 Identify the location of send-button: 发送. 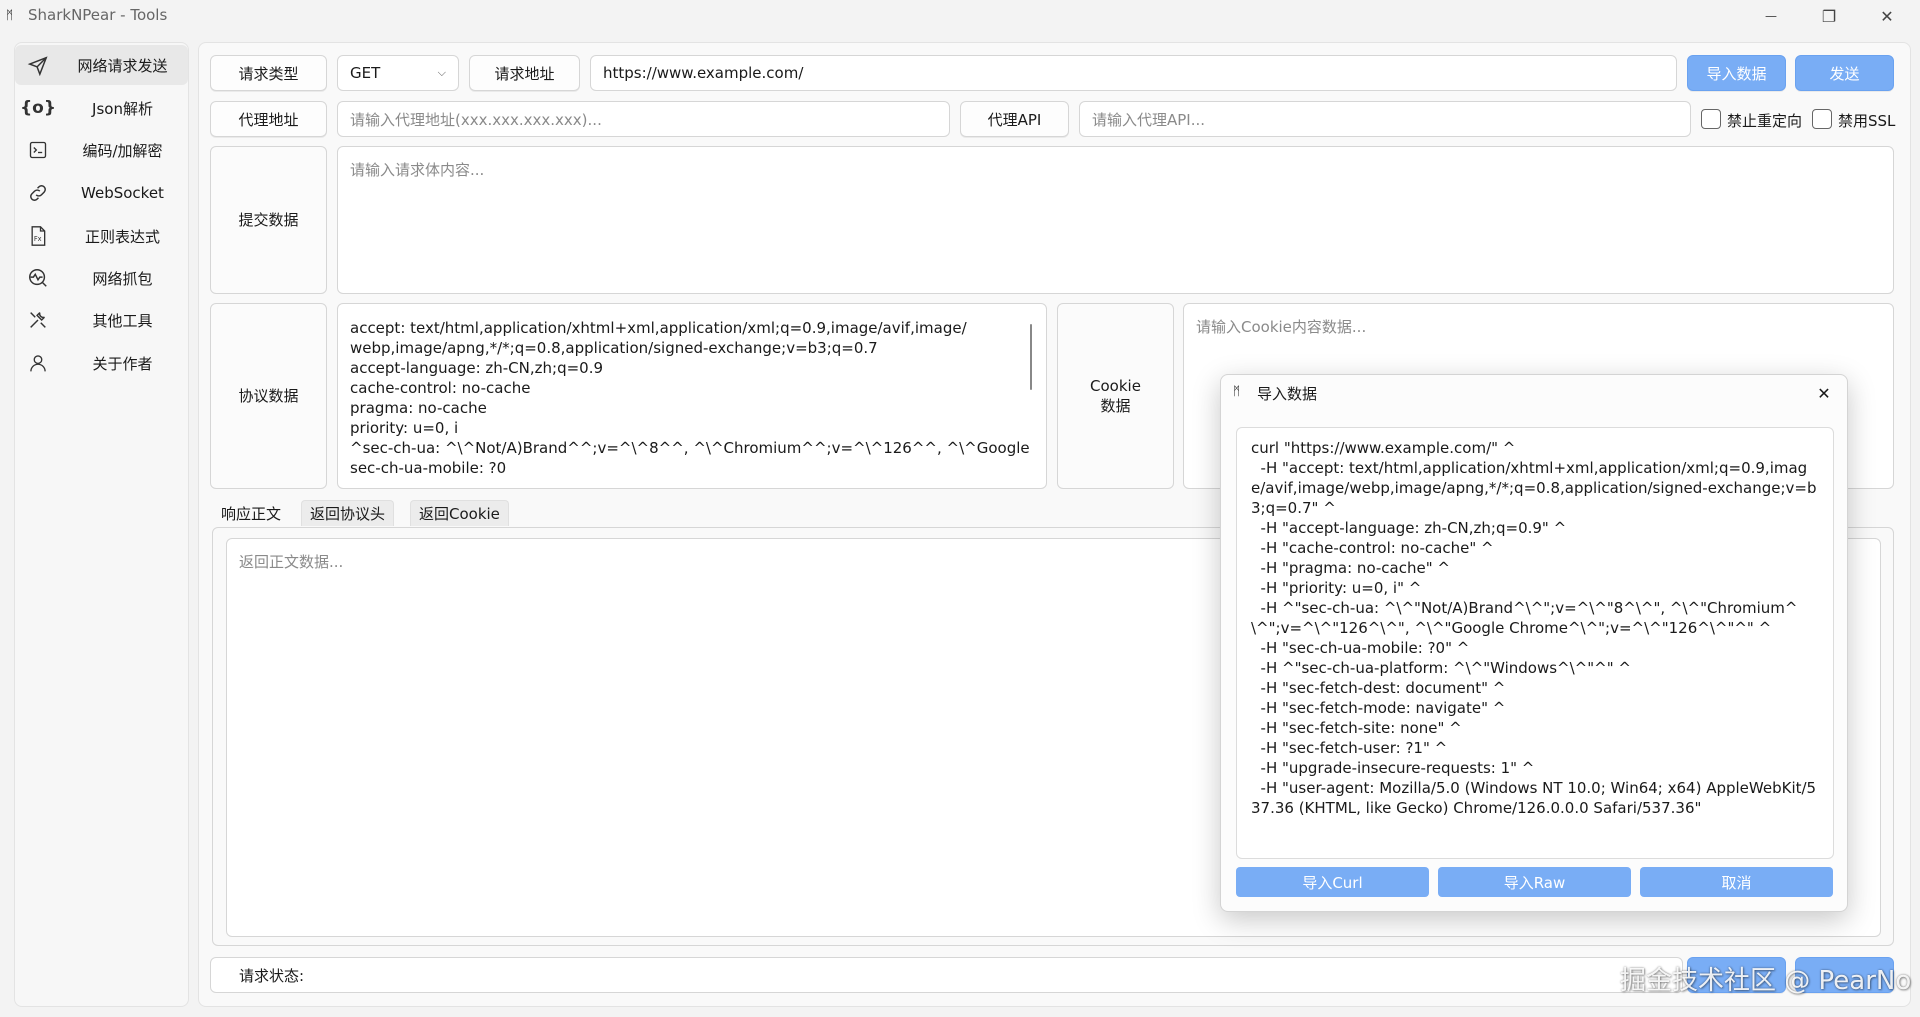
(1844, 73).